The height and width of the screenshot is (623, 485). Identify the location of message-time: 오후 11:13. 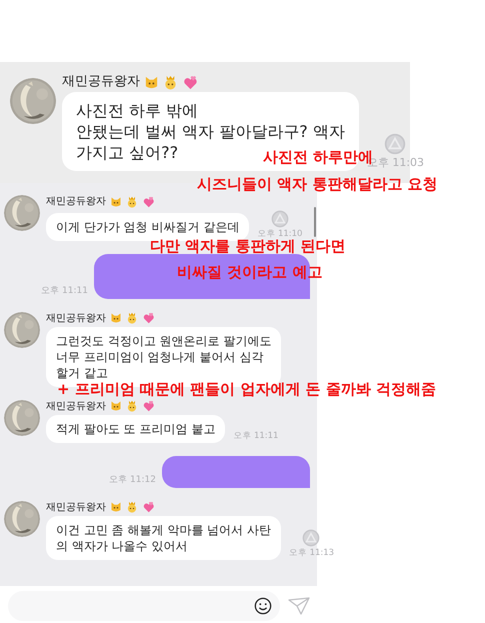
(311, 553).